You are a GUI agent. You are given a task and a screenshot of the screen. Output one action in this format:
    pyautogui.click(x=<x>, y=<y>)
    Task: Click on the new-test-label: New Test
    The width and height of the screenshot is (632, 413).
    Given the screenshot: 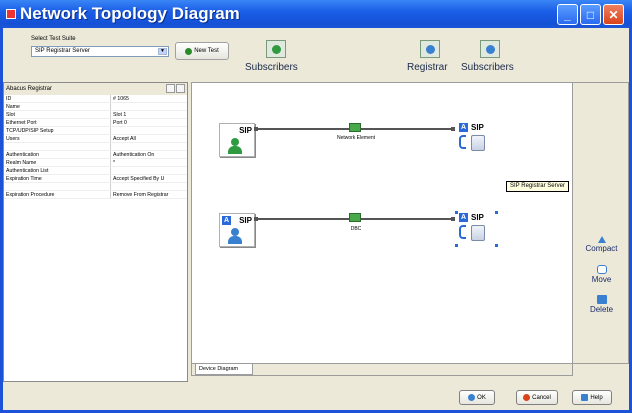 What is the action you would take?
    pyautogui.click(x=206, y=51)
    